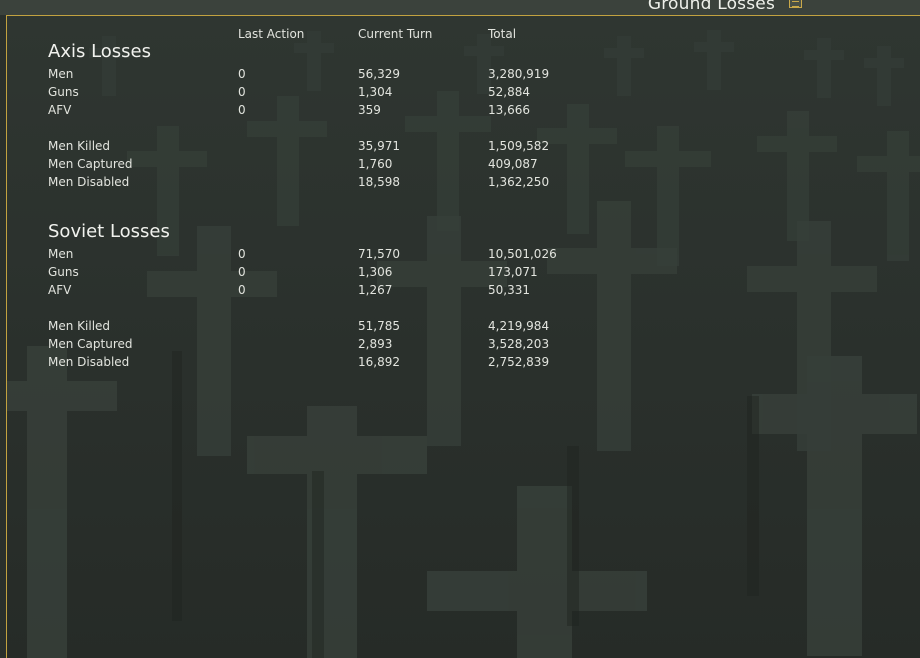 This screenshot has width=920, height=658. I want to click on table-row: Men Disabled 18,598 1,362,250, so click(463, 182).